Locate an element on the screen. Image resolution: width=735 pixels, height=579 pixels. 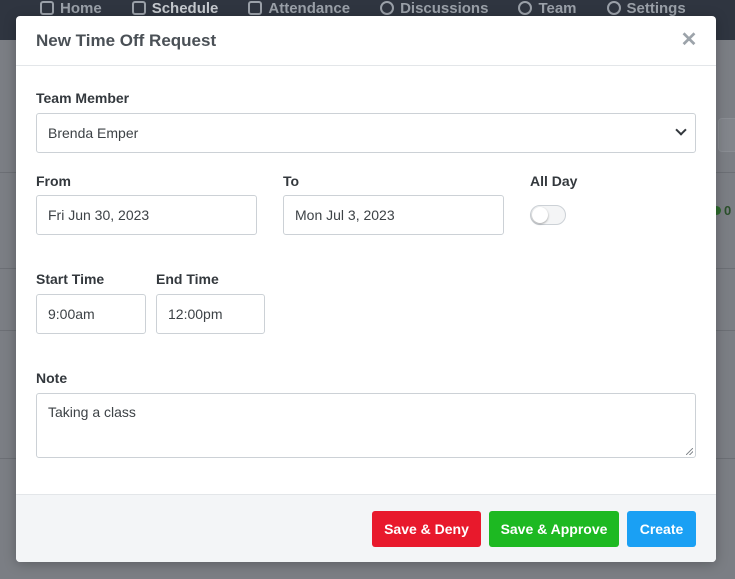
nav-item-label: Attendance is located at coordinates (309, 8).